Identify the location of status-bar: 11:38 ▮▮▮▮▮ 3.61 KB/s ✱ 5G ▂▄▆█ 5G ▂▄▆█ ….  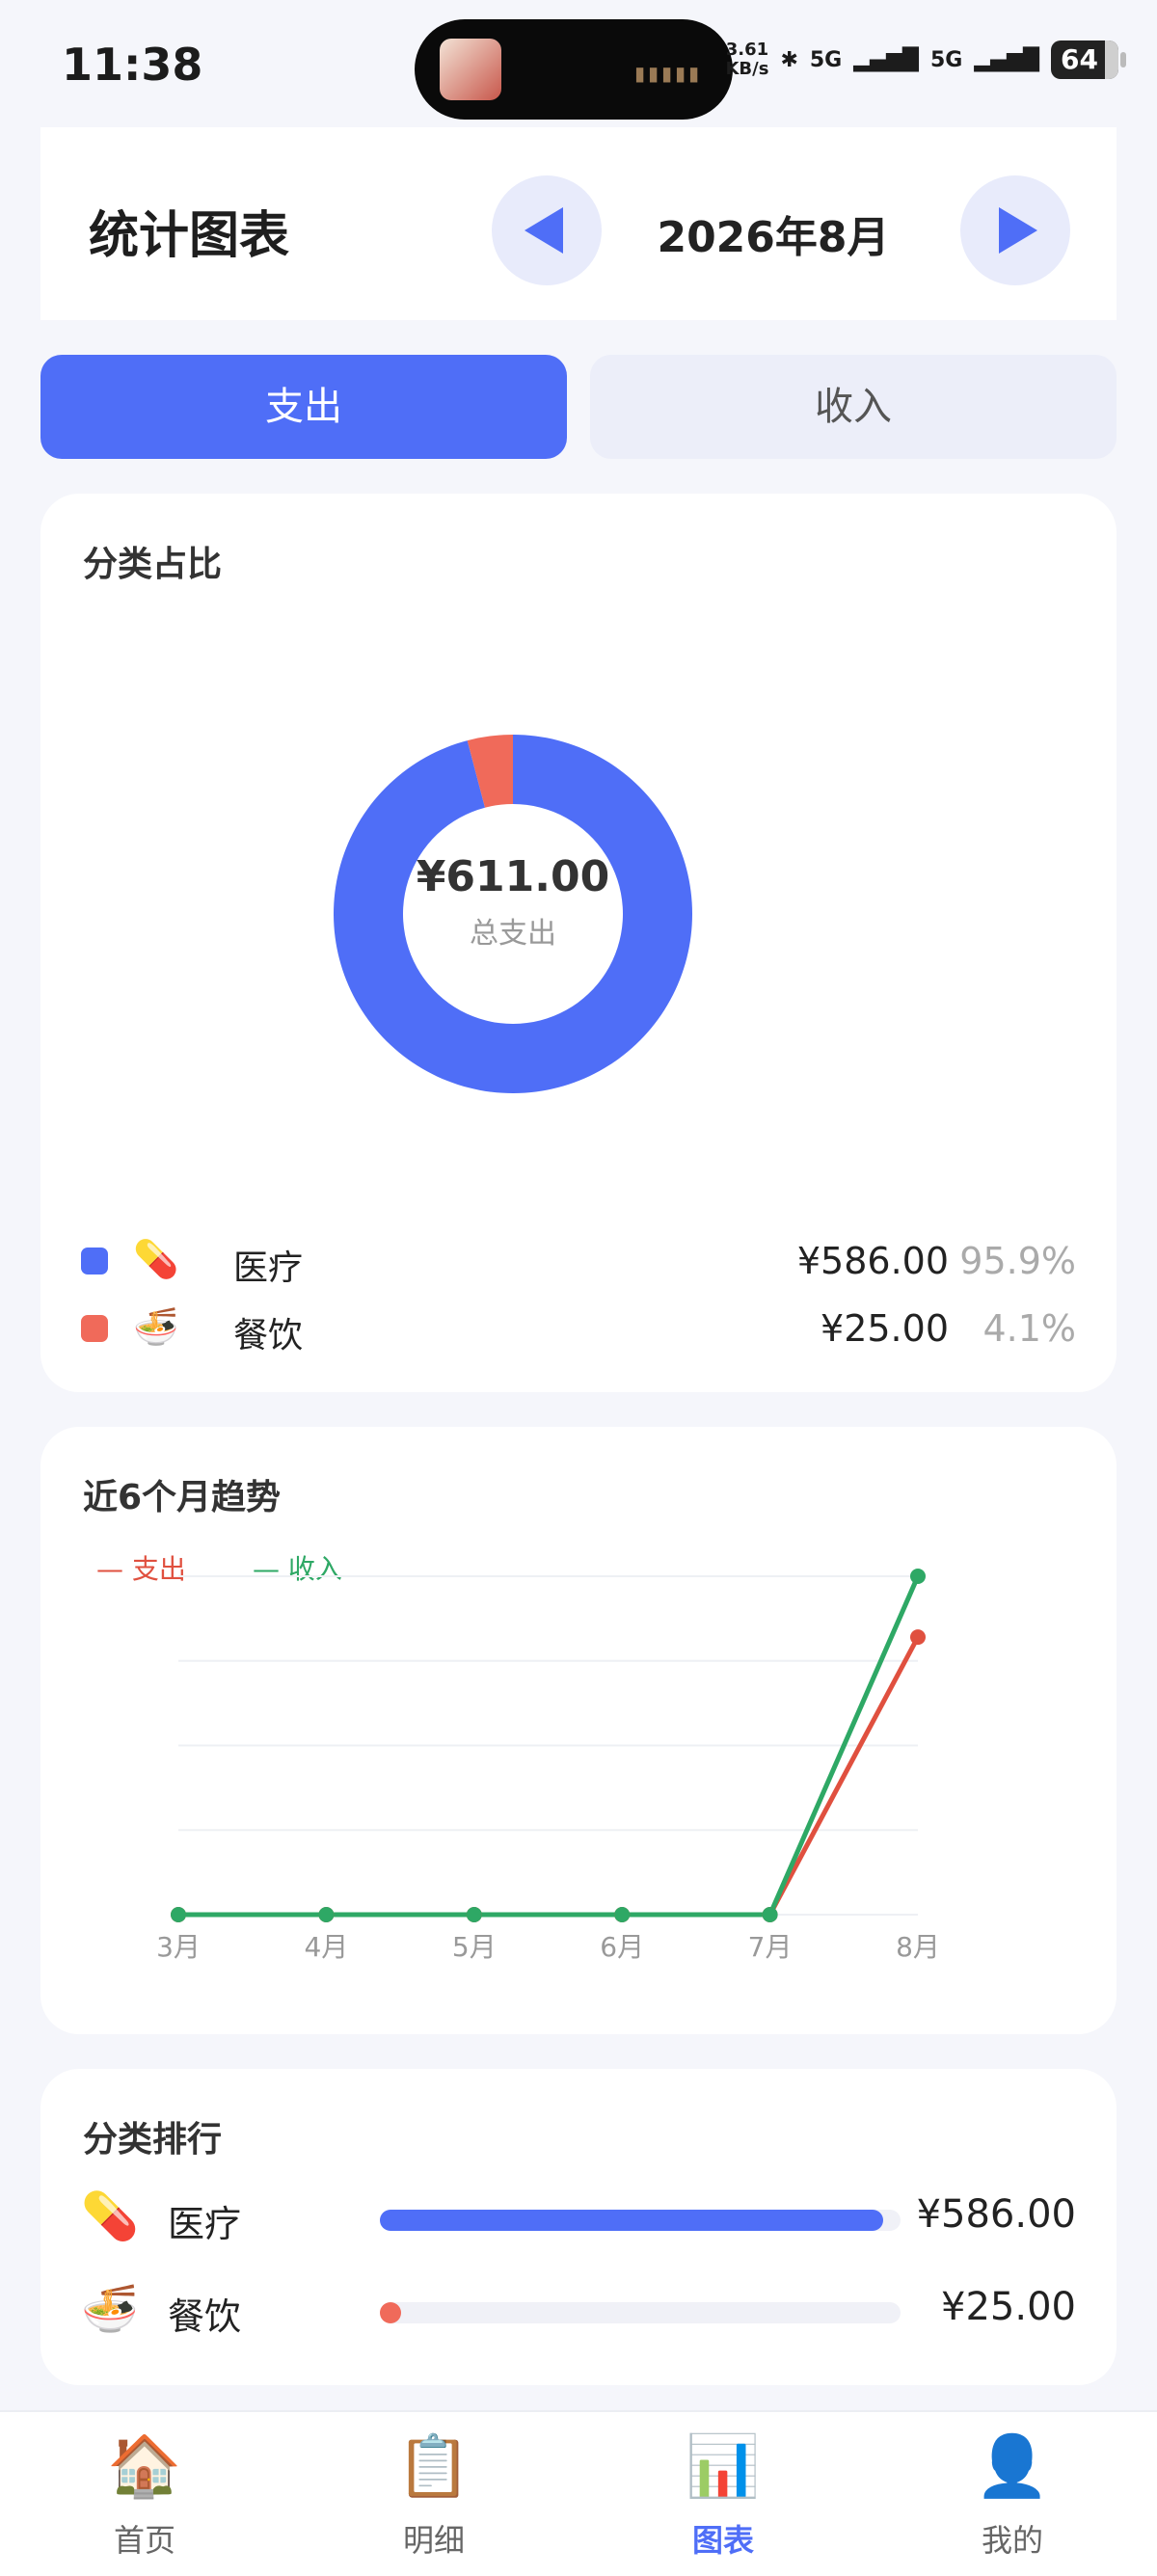
(578, 63).